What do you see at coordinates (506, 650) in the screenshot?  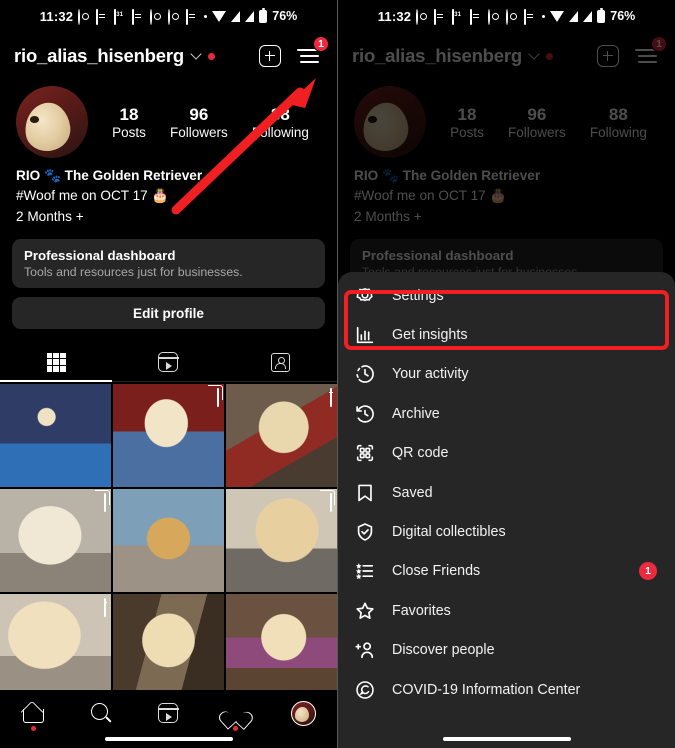 I see `menu-item-discover-people: Discover people` at bounding box center [506, 650].